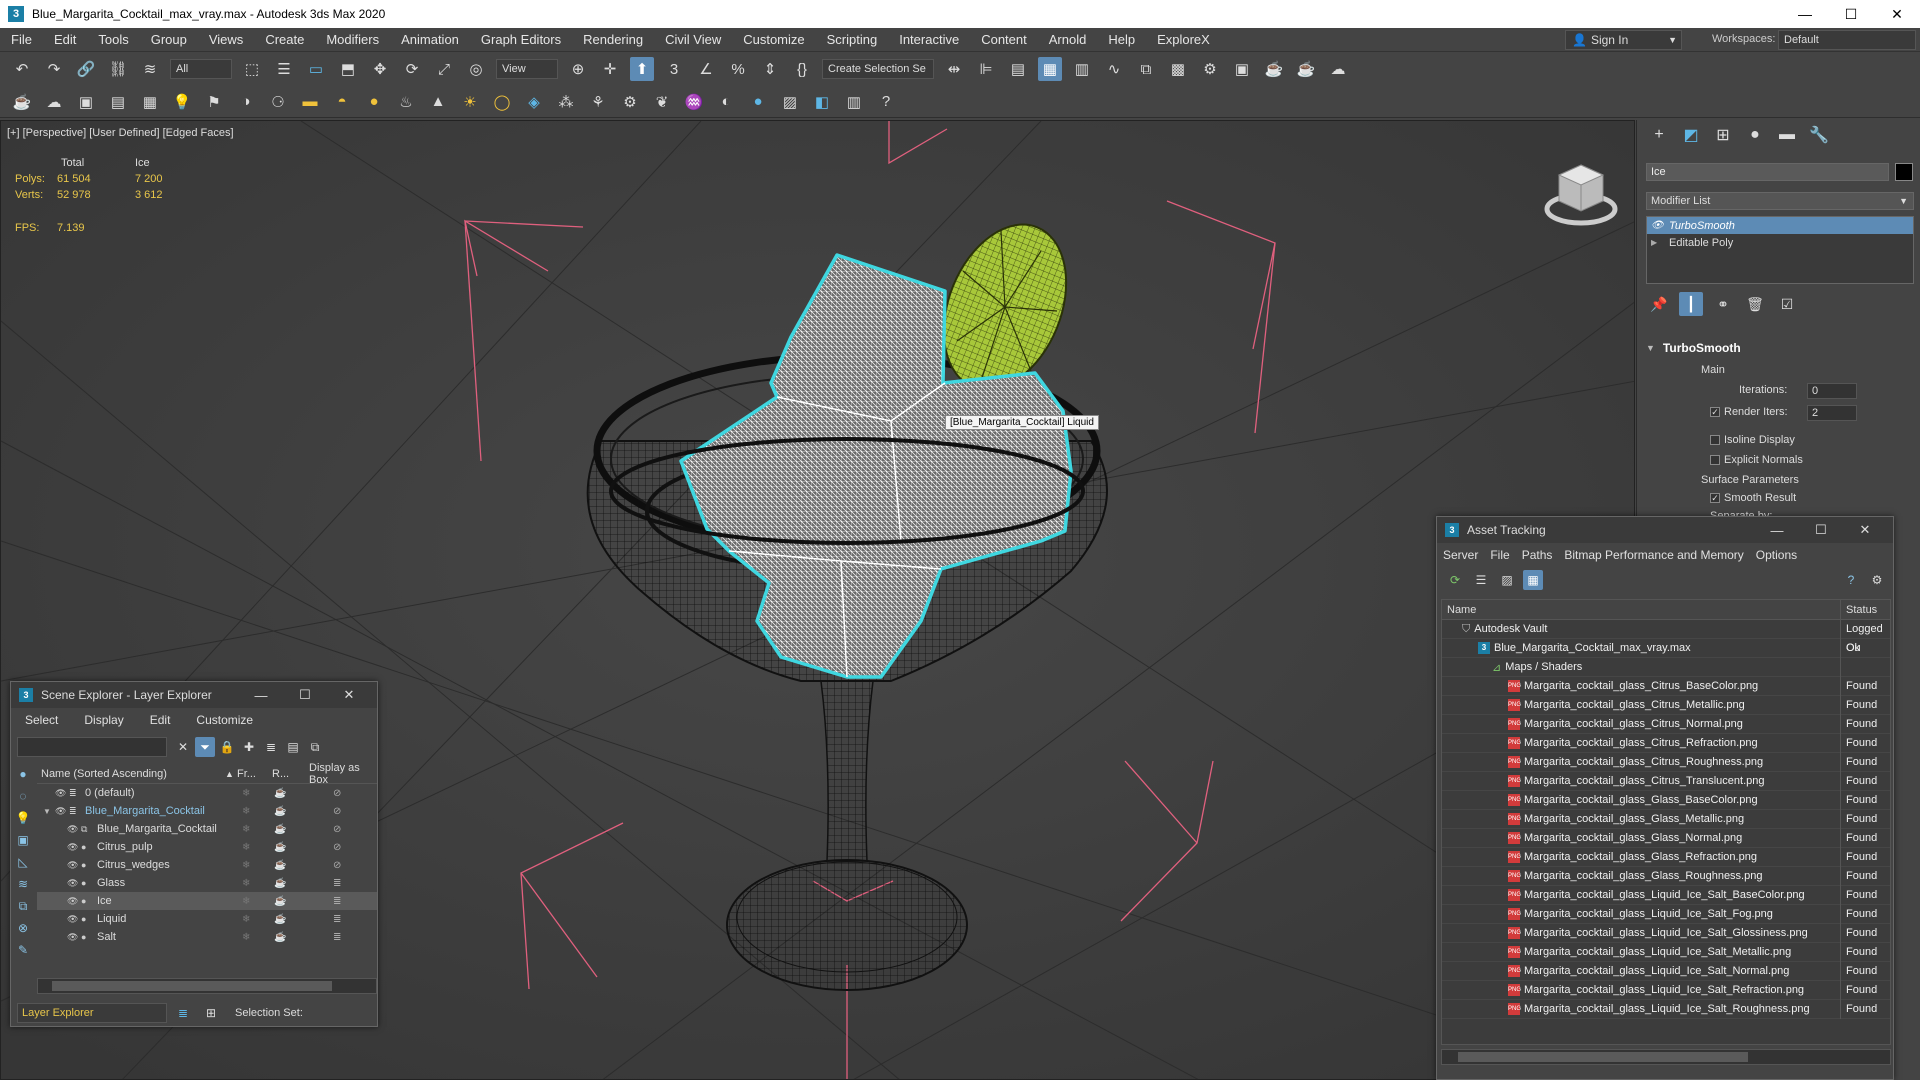  I want to click on asset-tracking-titlebar: 3 Asset Tracking — ☐ ✕, so click(1665, 530).